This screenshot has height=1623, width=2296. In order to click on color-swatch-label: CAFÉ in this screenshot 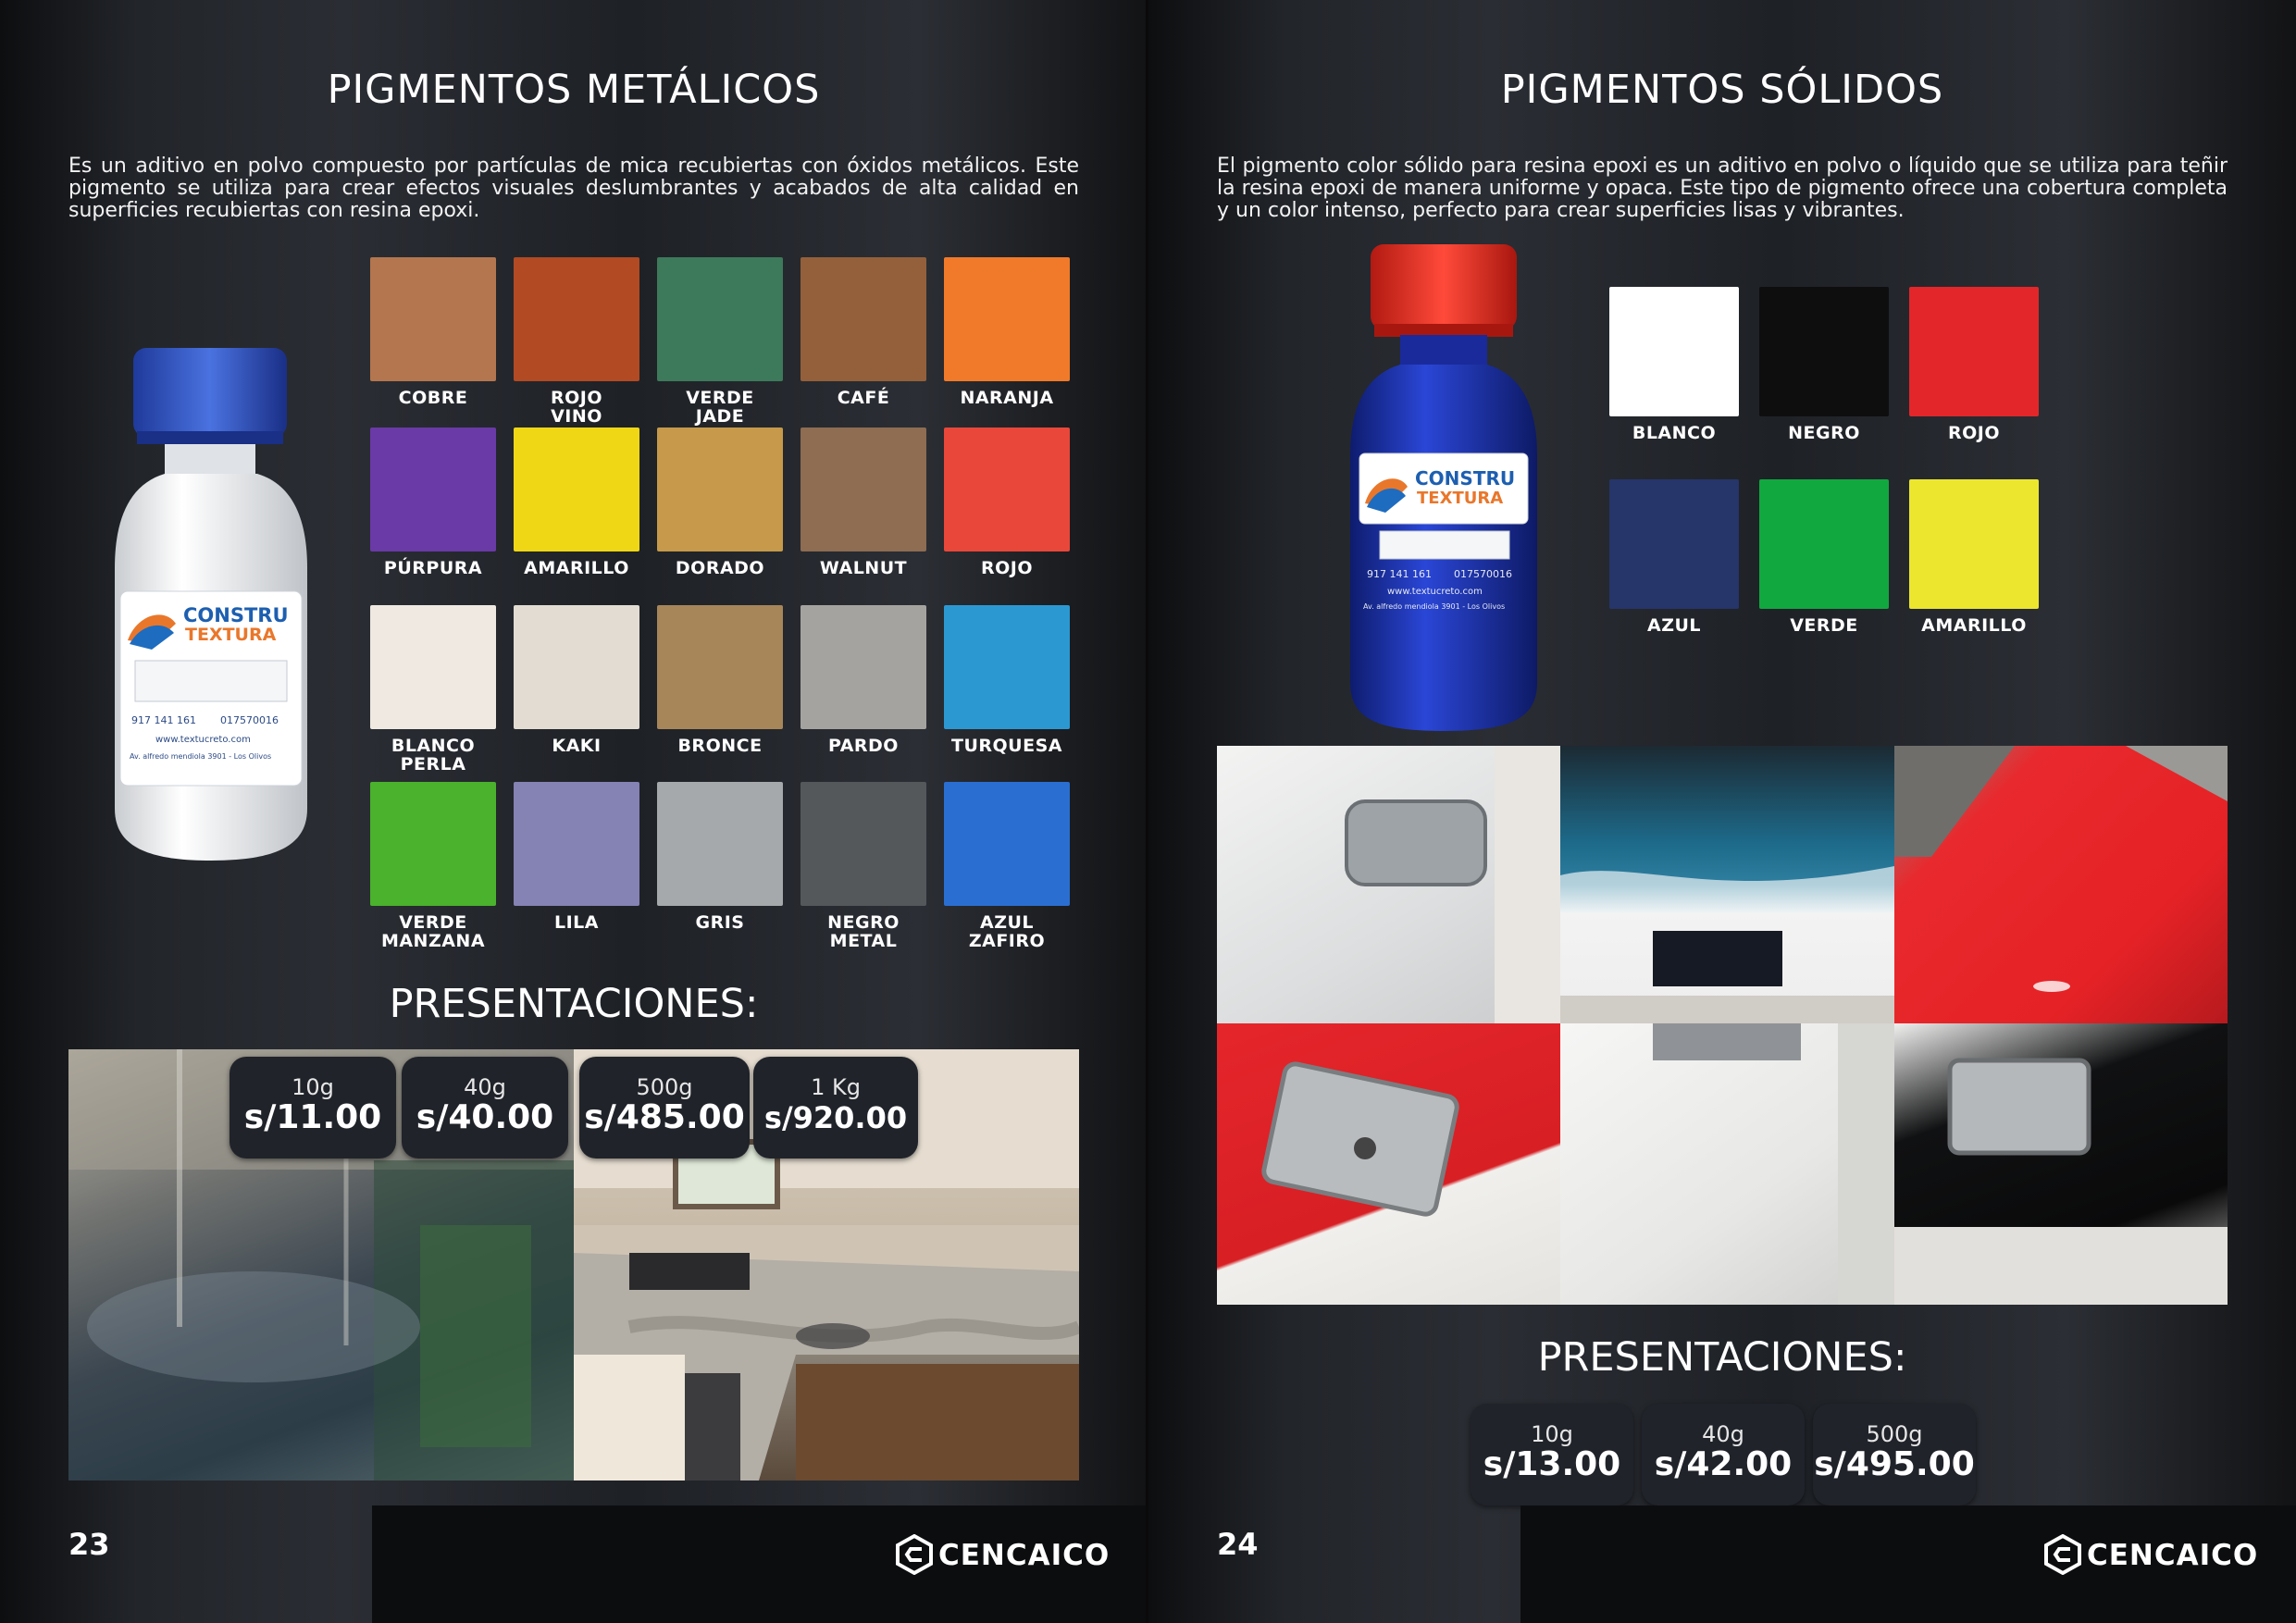, I will do `click(864, 398)`.